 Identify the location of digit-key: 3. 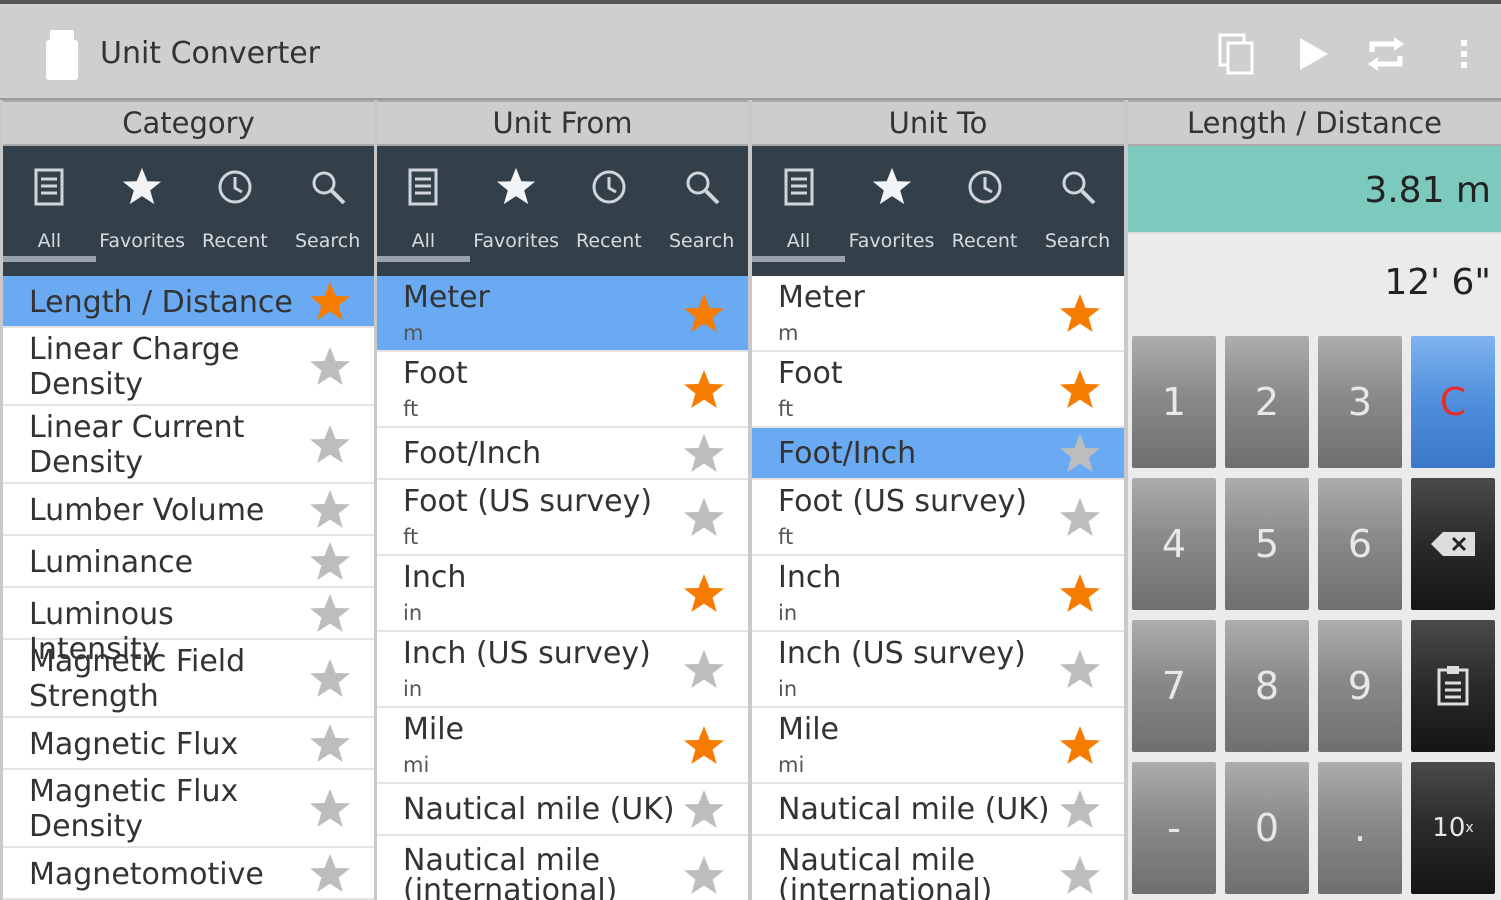
(1360, 402).